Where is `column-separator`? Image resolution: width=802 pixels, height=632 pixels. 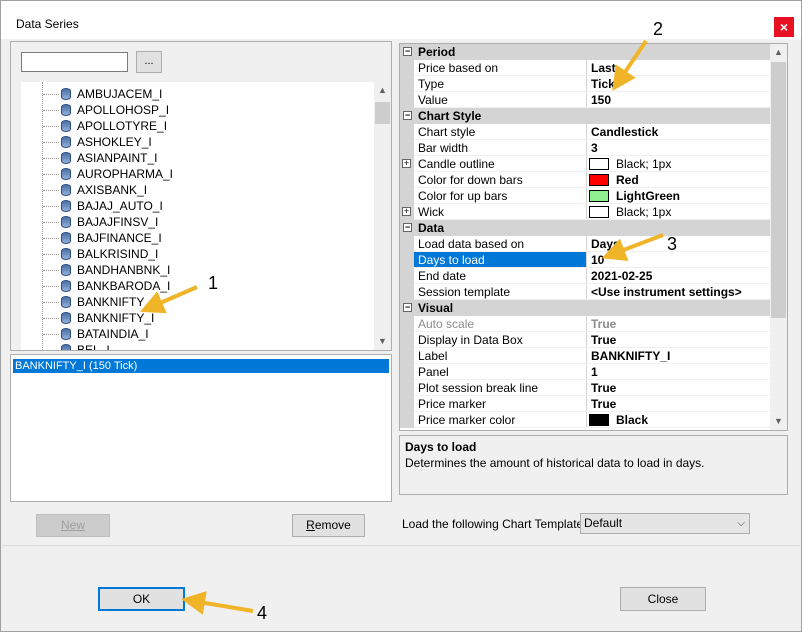 column-separator is located at coordinates (586, 276).